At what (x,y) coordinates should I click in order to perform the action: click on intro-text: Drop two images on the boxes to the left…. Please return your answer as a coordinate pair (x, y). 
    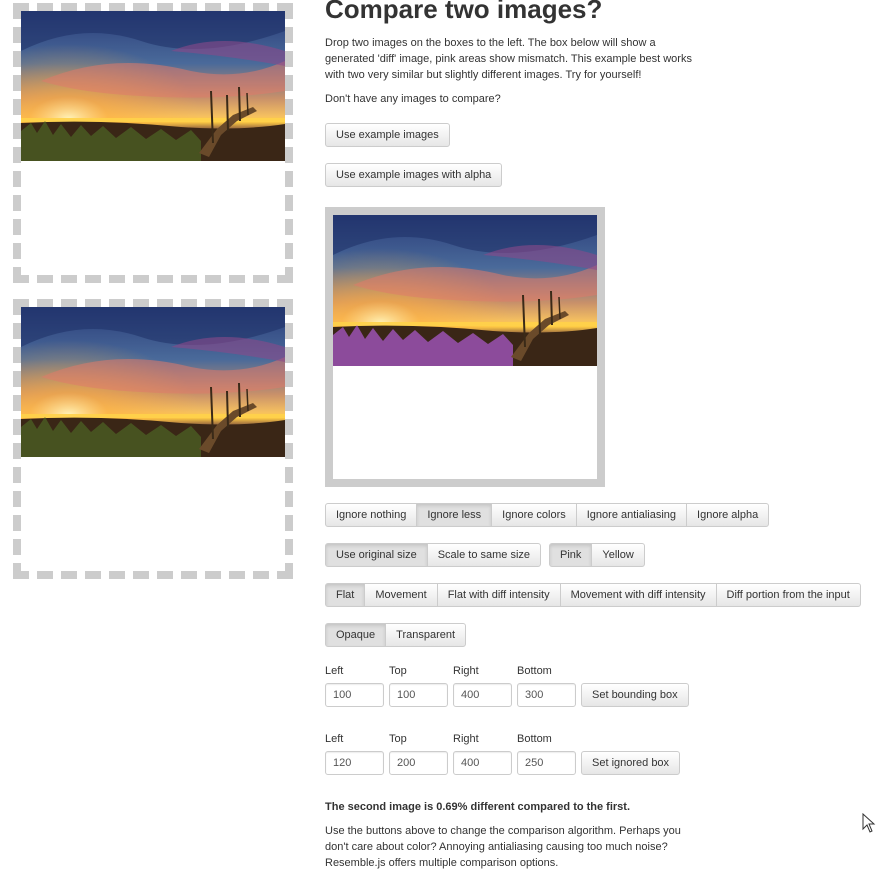
    Looking at the image, I should click on (508, 59).